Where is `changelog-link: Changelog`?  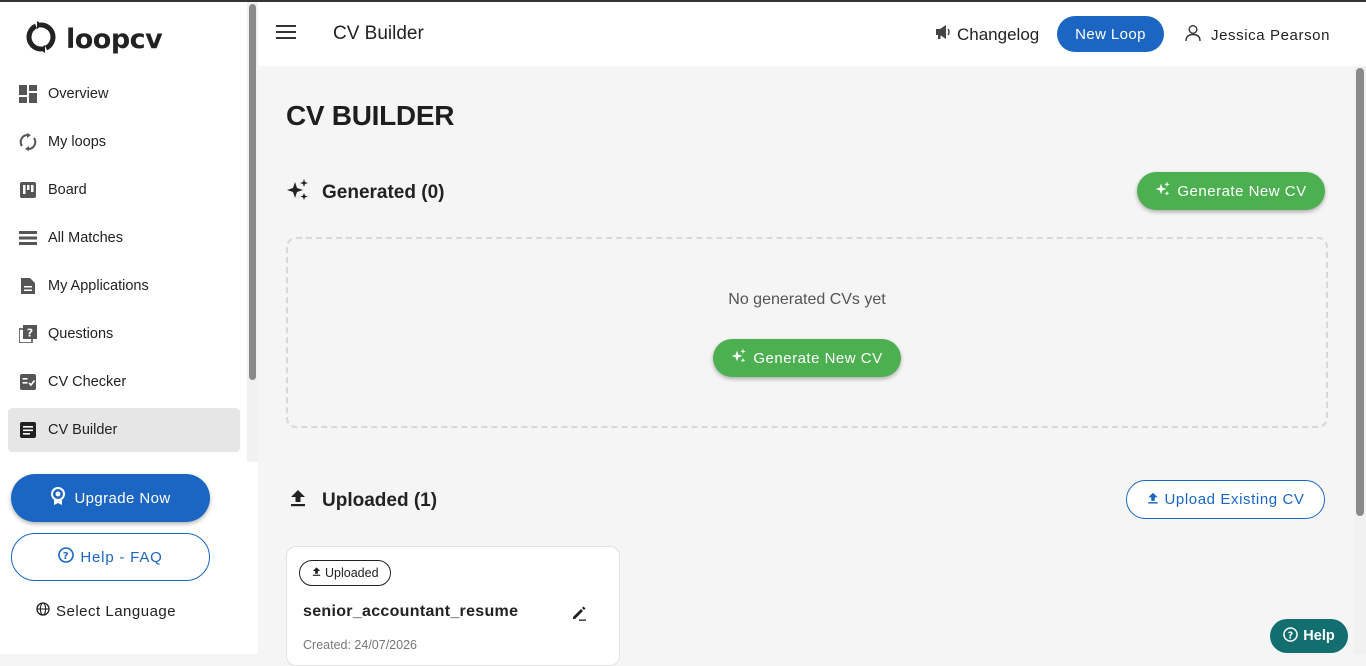
changelog-link: Changelog is located at coordinates (987, 34).